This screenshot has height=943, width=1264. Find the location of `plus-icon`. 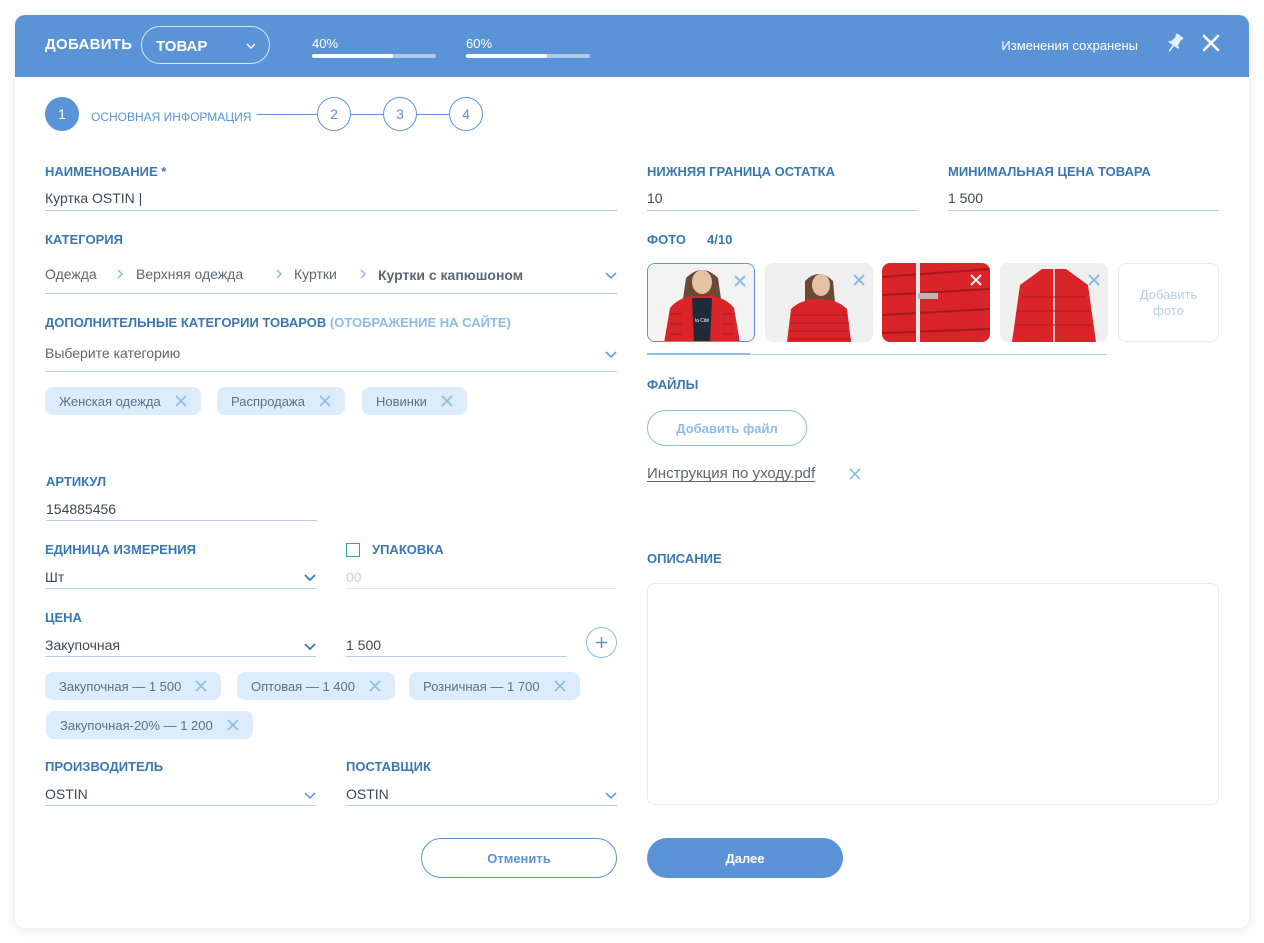

plus-icon is located at coordinates (601, 645).